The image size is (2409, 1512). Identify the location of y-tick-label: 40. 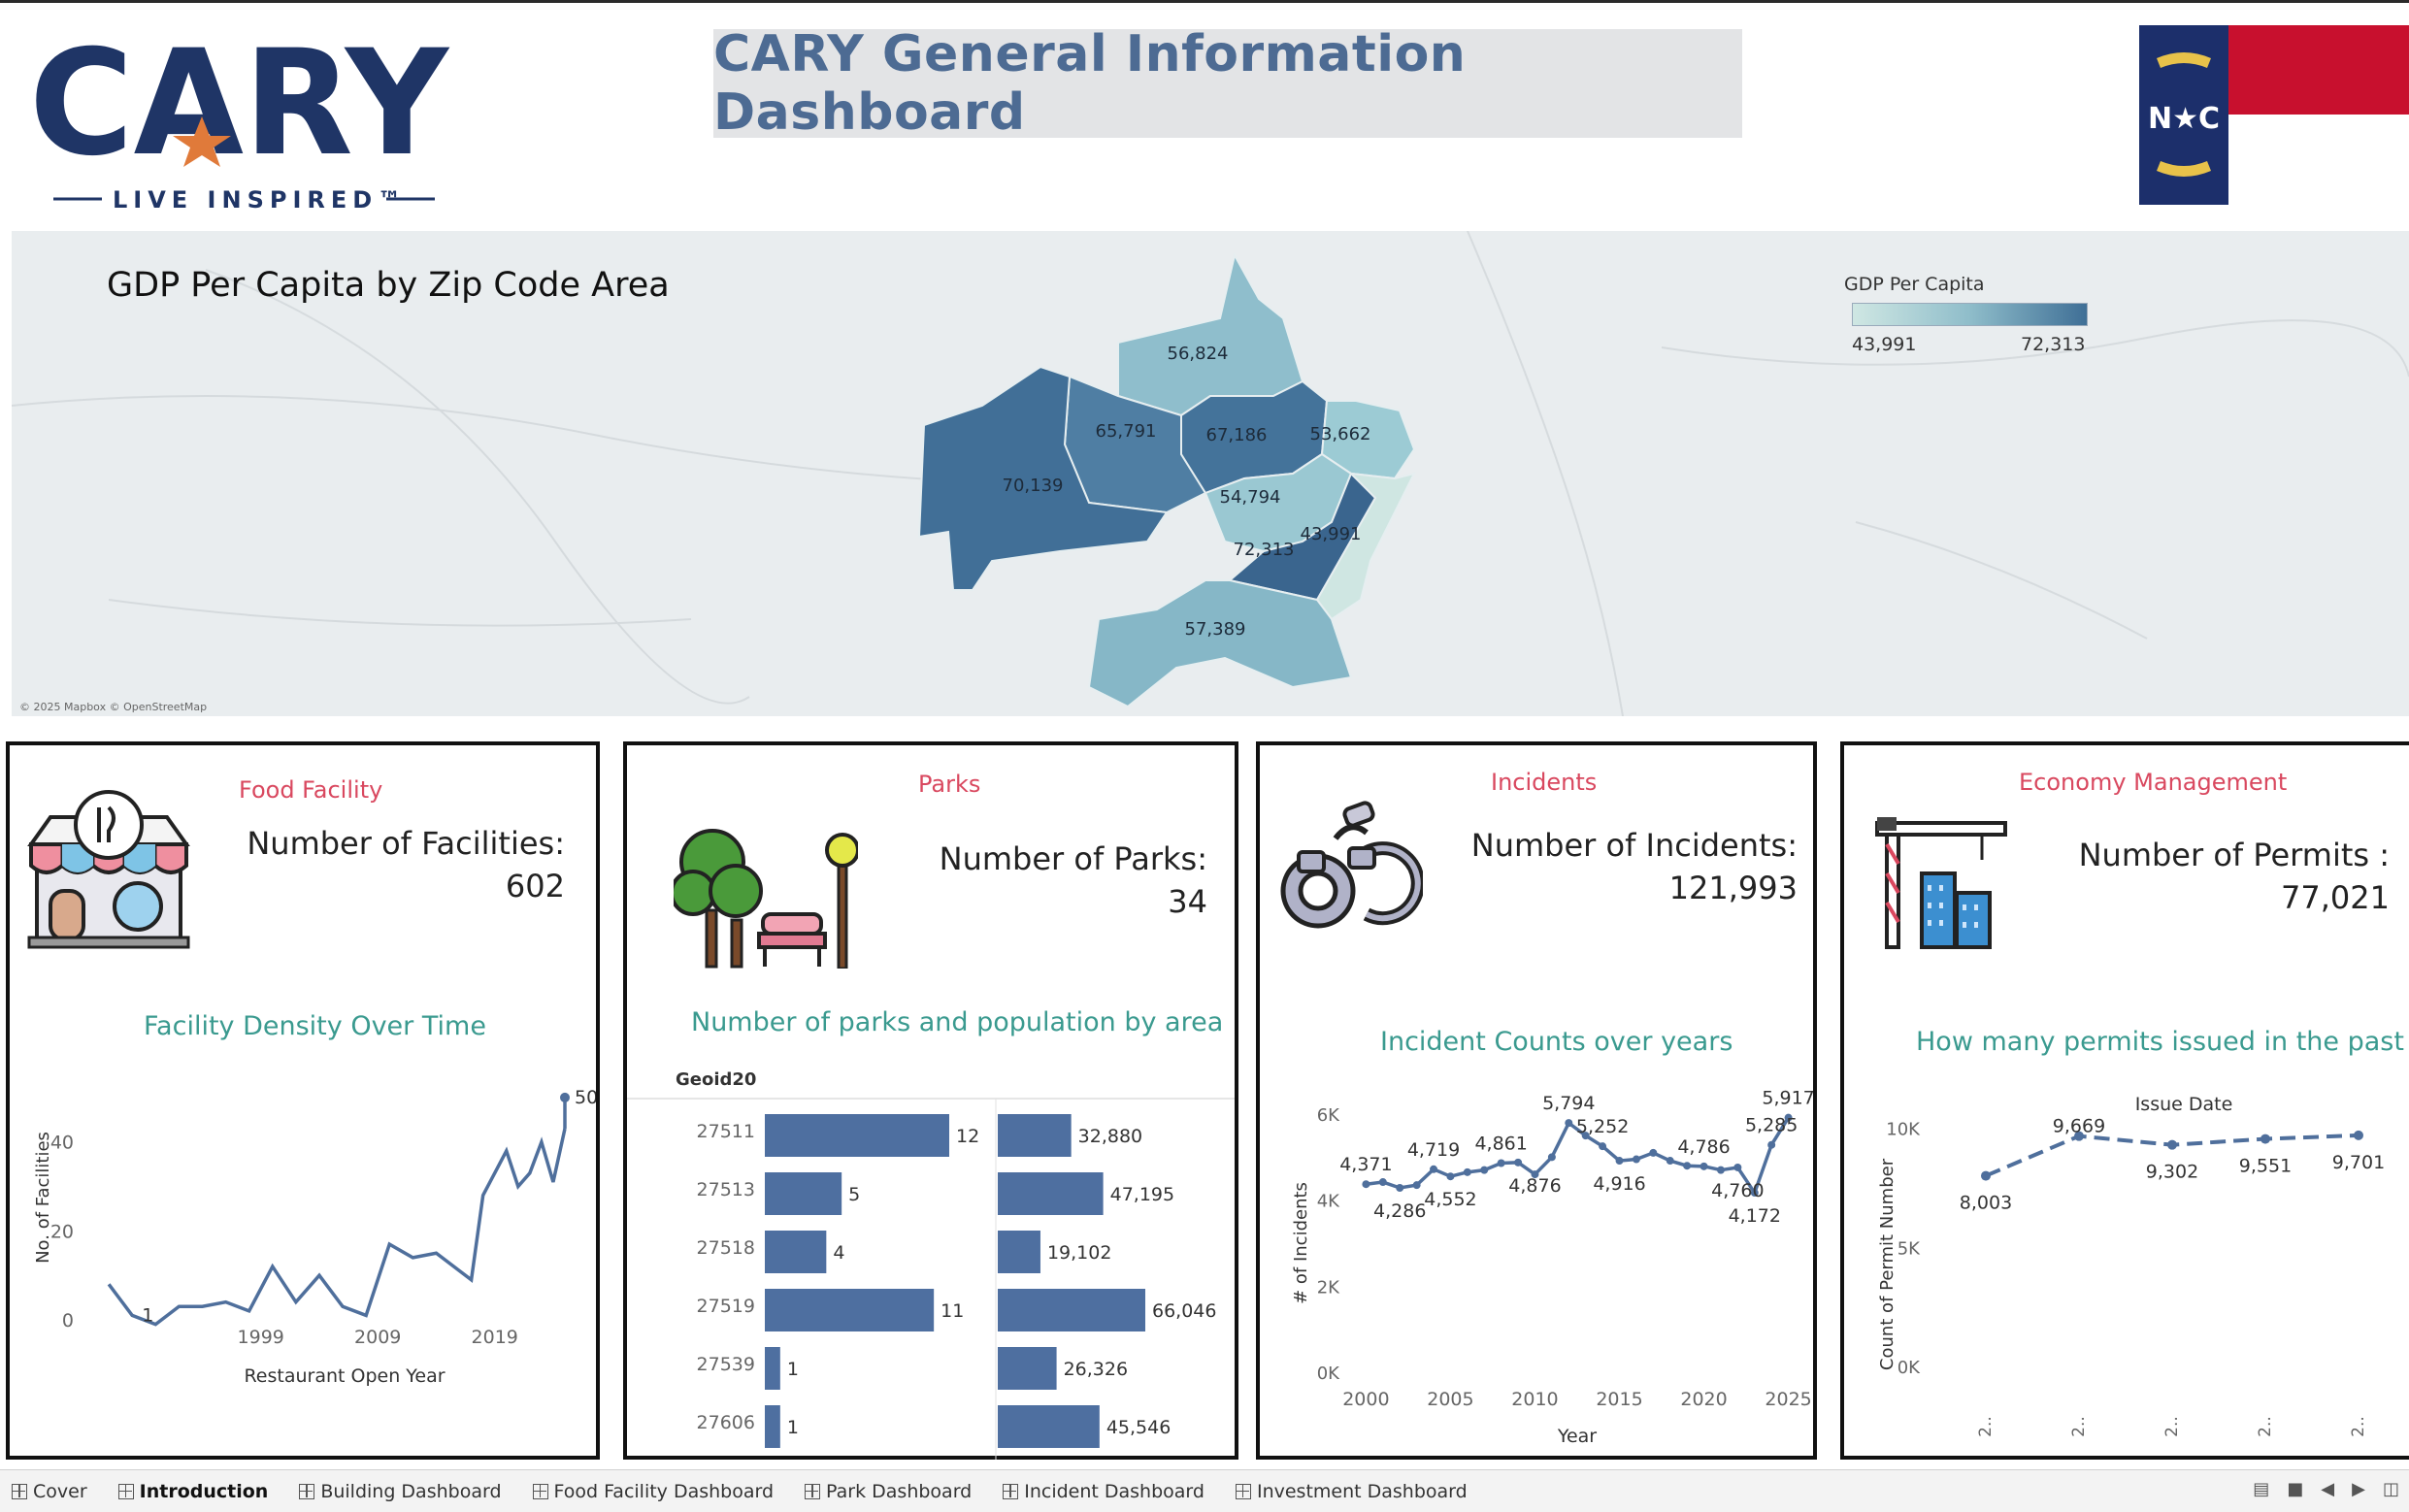
(62, 1144).